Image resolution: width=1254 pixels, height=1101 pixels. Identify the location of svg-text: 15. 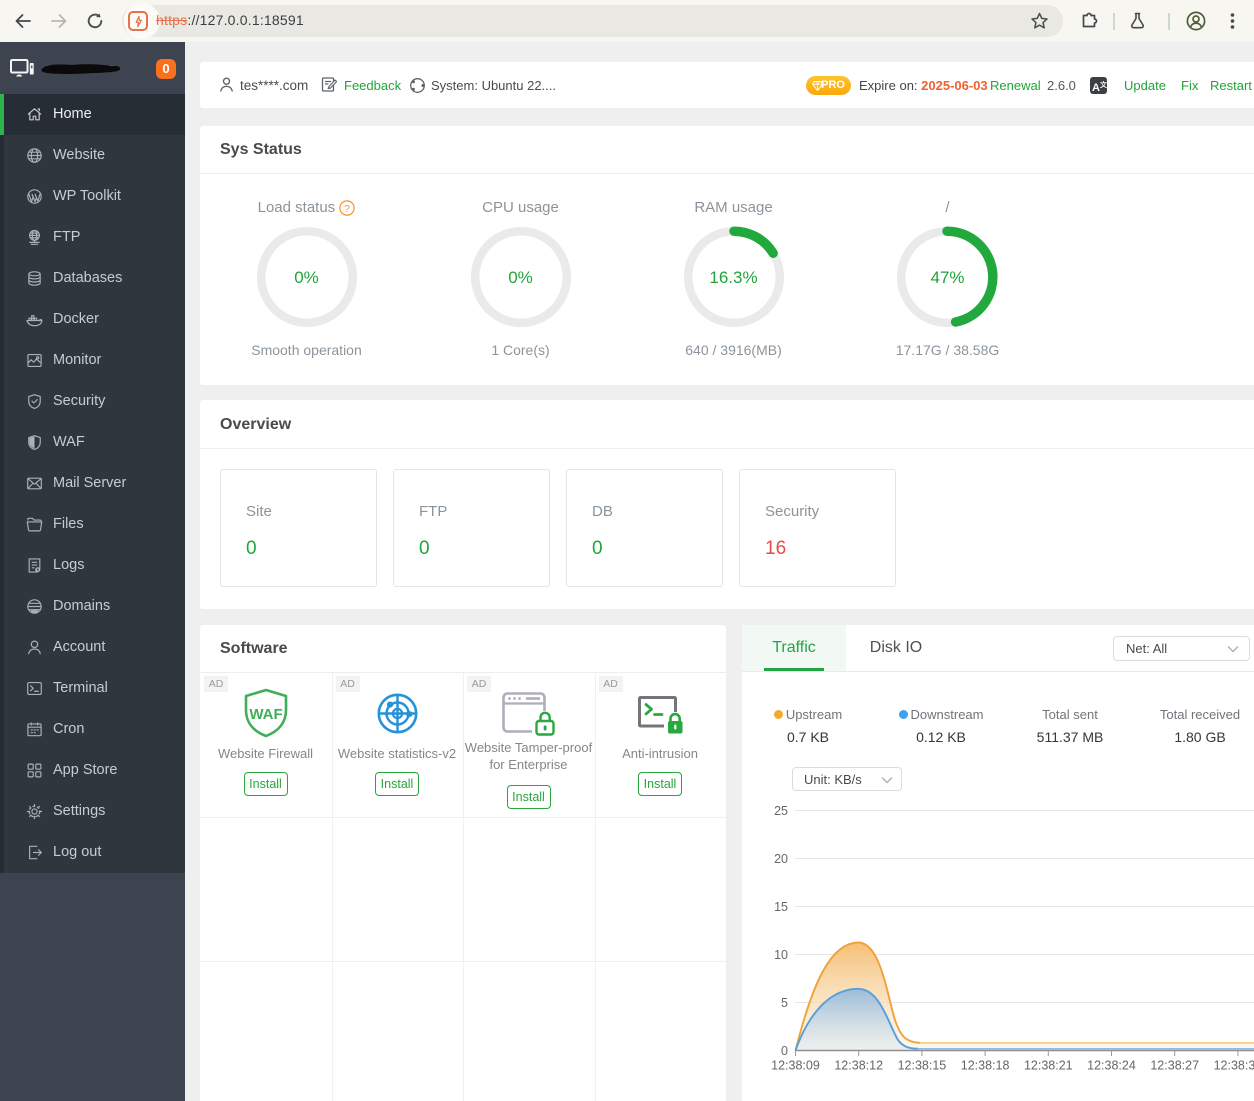
(781, 907).